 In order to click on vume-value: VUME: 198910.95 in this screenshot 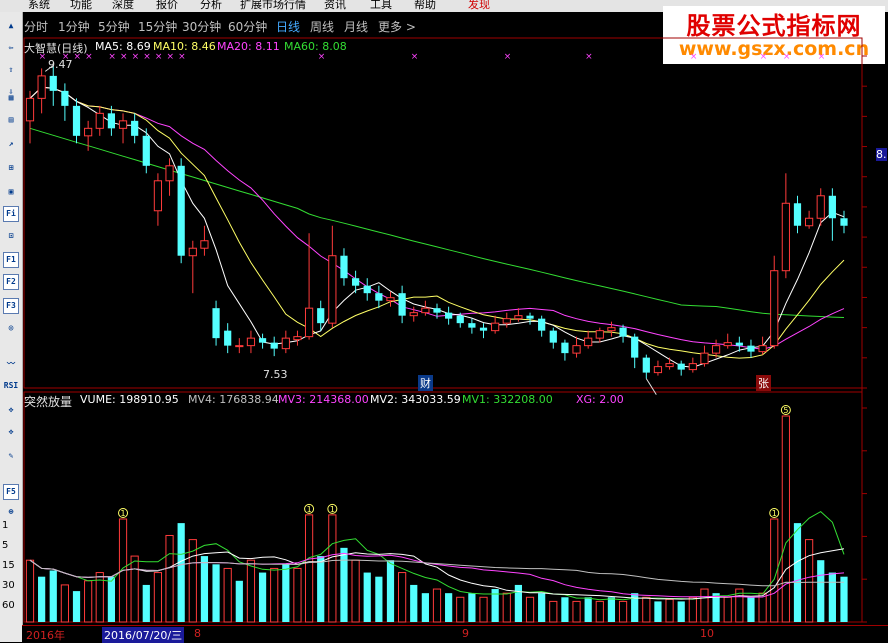, I will do `click(129, 399)`.